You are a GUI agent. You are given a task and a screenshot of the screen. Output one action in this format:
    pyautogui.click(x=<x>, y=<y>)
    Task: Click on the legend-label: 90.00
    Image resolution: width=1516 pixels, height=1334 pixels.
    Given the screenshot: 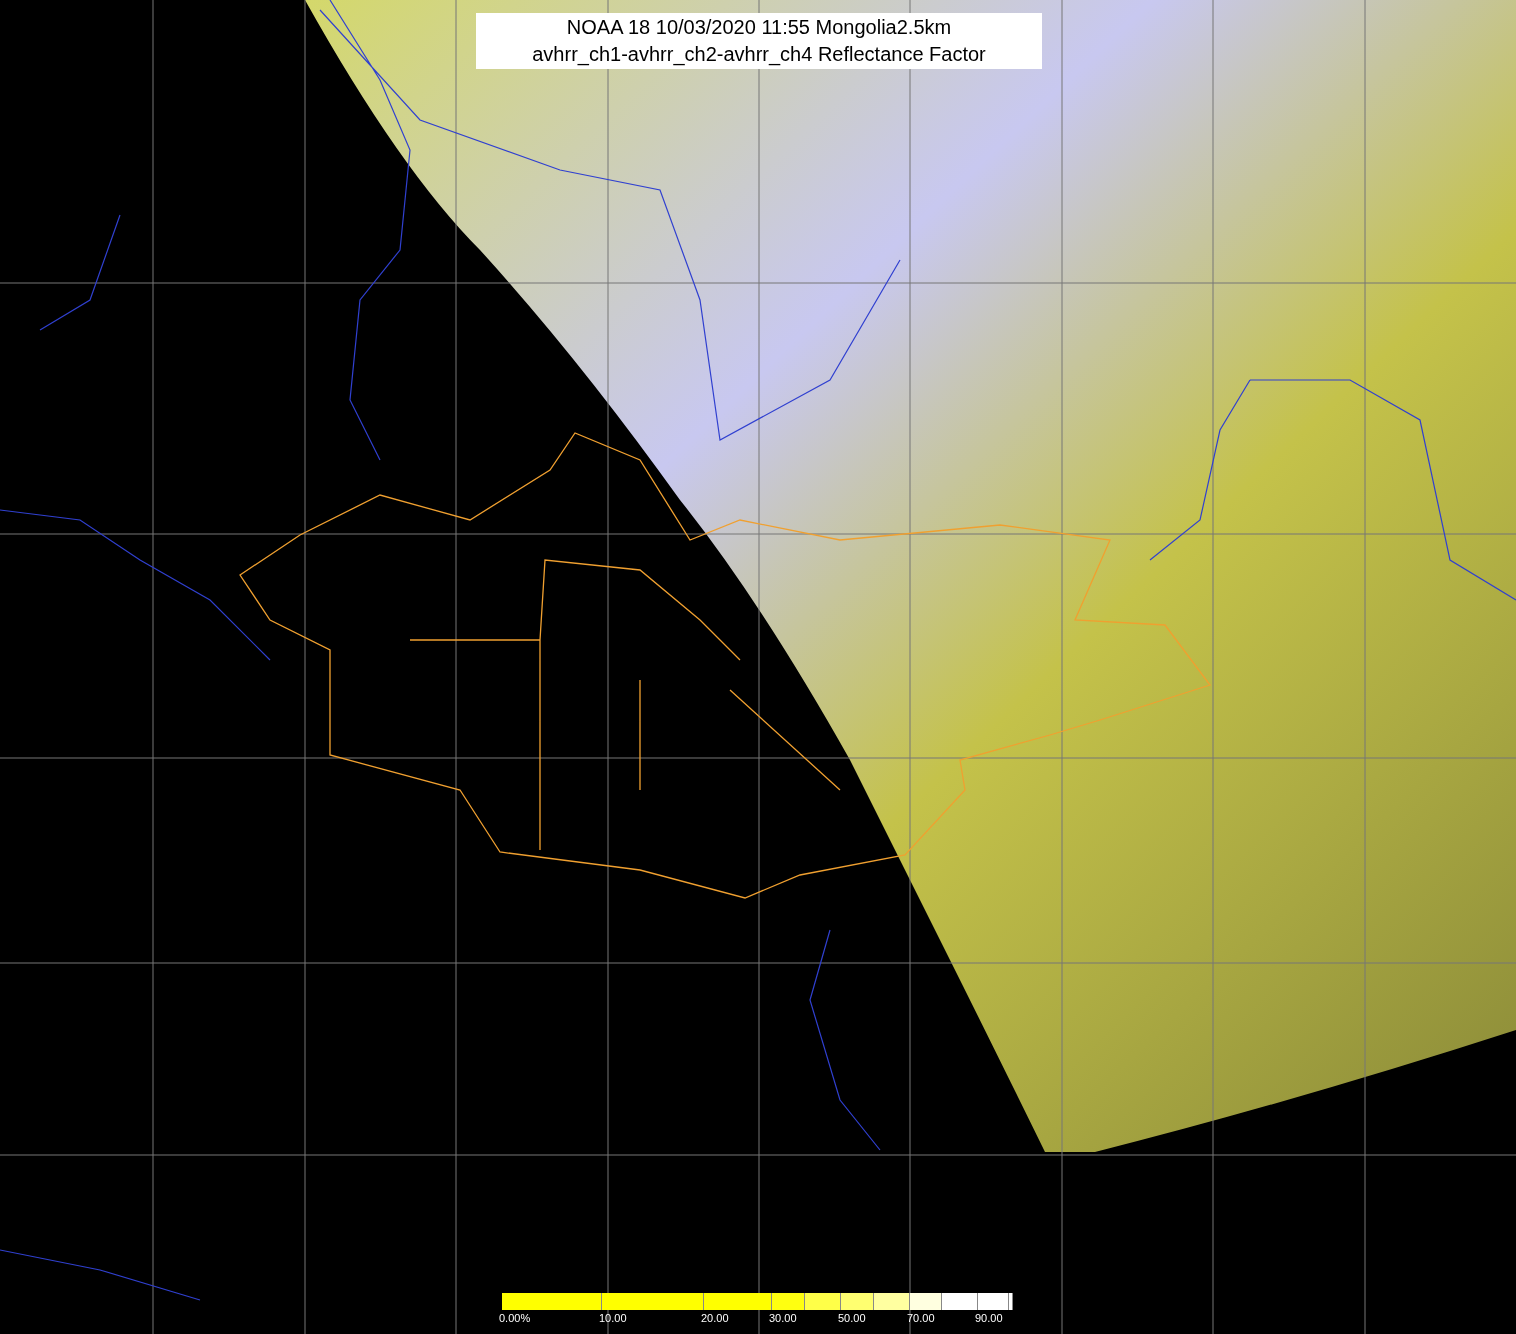 What is the action you would take?
    pyautogui.click(x=989, y=1318)
    